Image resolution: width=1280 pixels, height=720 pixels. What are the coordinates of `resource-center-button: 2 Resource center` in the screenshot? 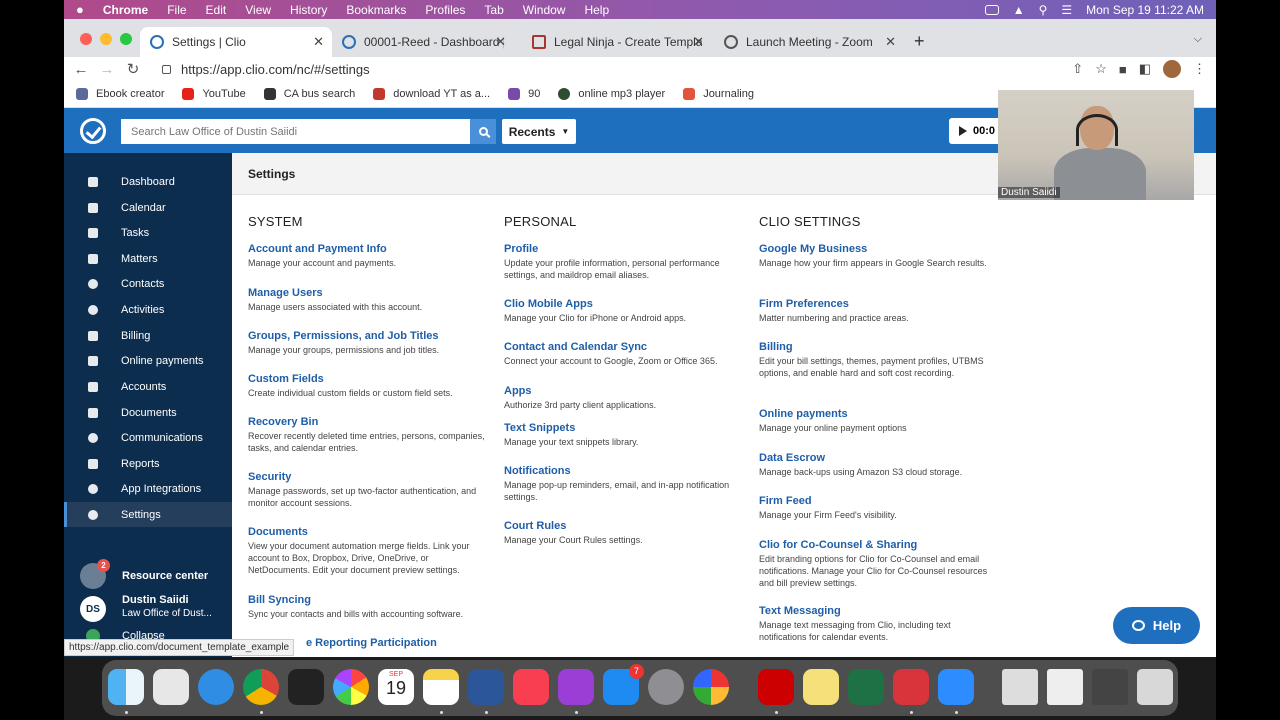 It's located at (144, 574).